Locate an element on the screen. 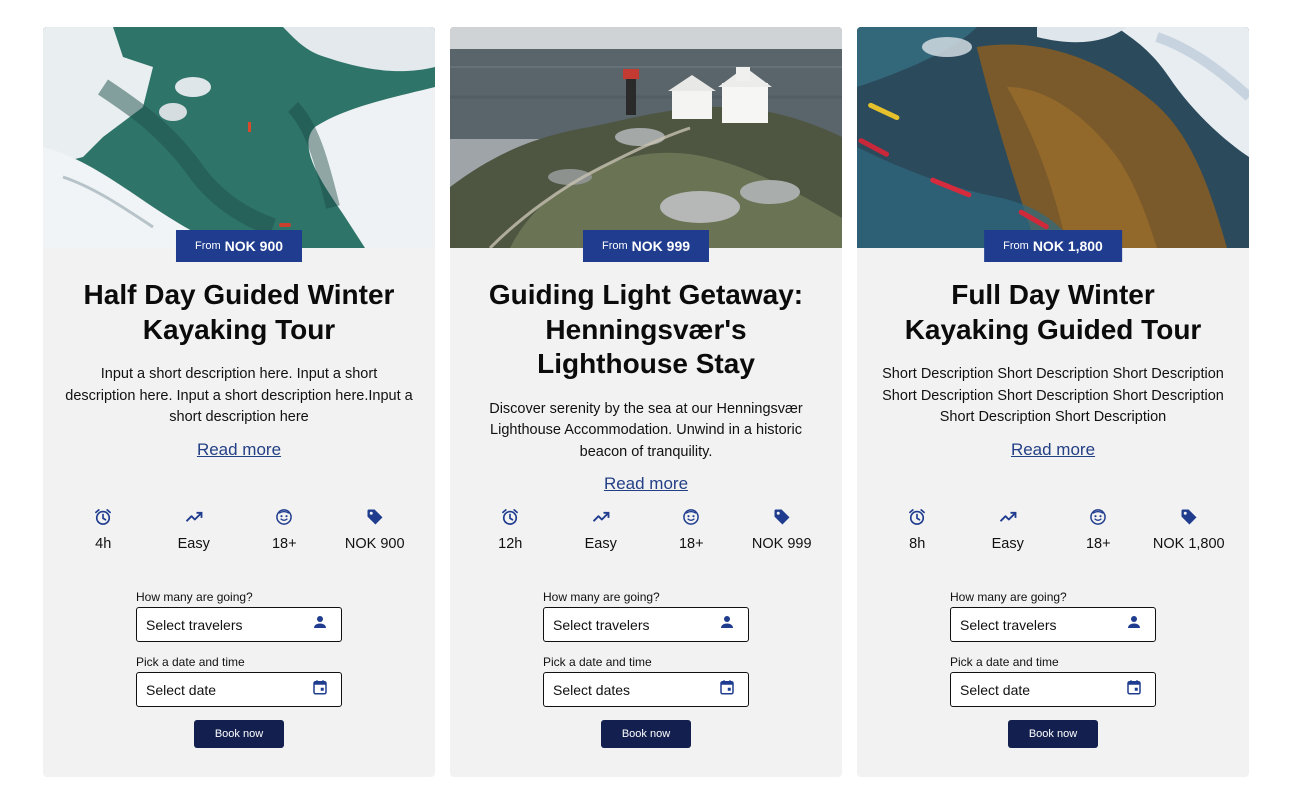 This screenshot has width=1302, height=812. feature-value: 12h is located at coordinates (510, 544).